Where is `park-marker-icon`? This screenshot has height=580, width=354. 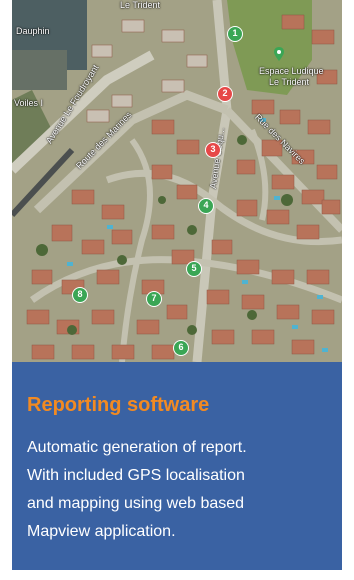
park-marker-icon is located at coordinates (279, 54).